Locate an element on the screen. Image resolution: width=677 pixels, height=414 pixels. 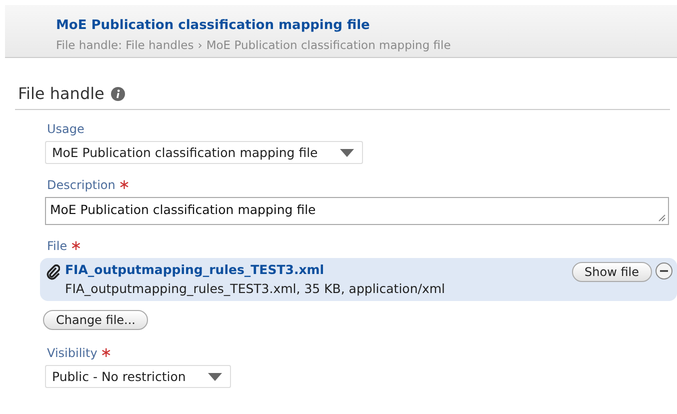
description-field: MoE Publication classification mapping file is located at coordinates (357, 211).